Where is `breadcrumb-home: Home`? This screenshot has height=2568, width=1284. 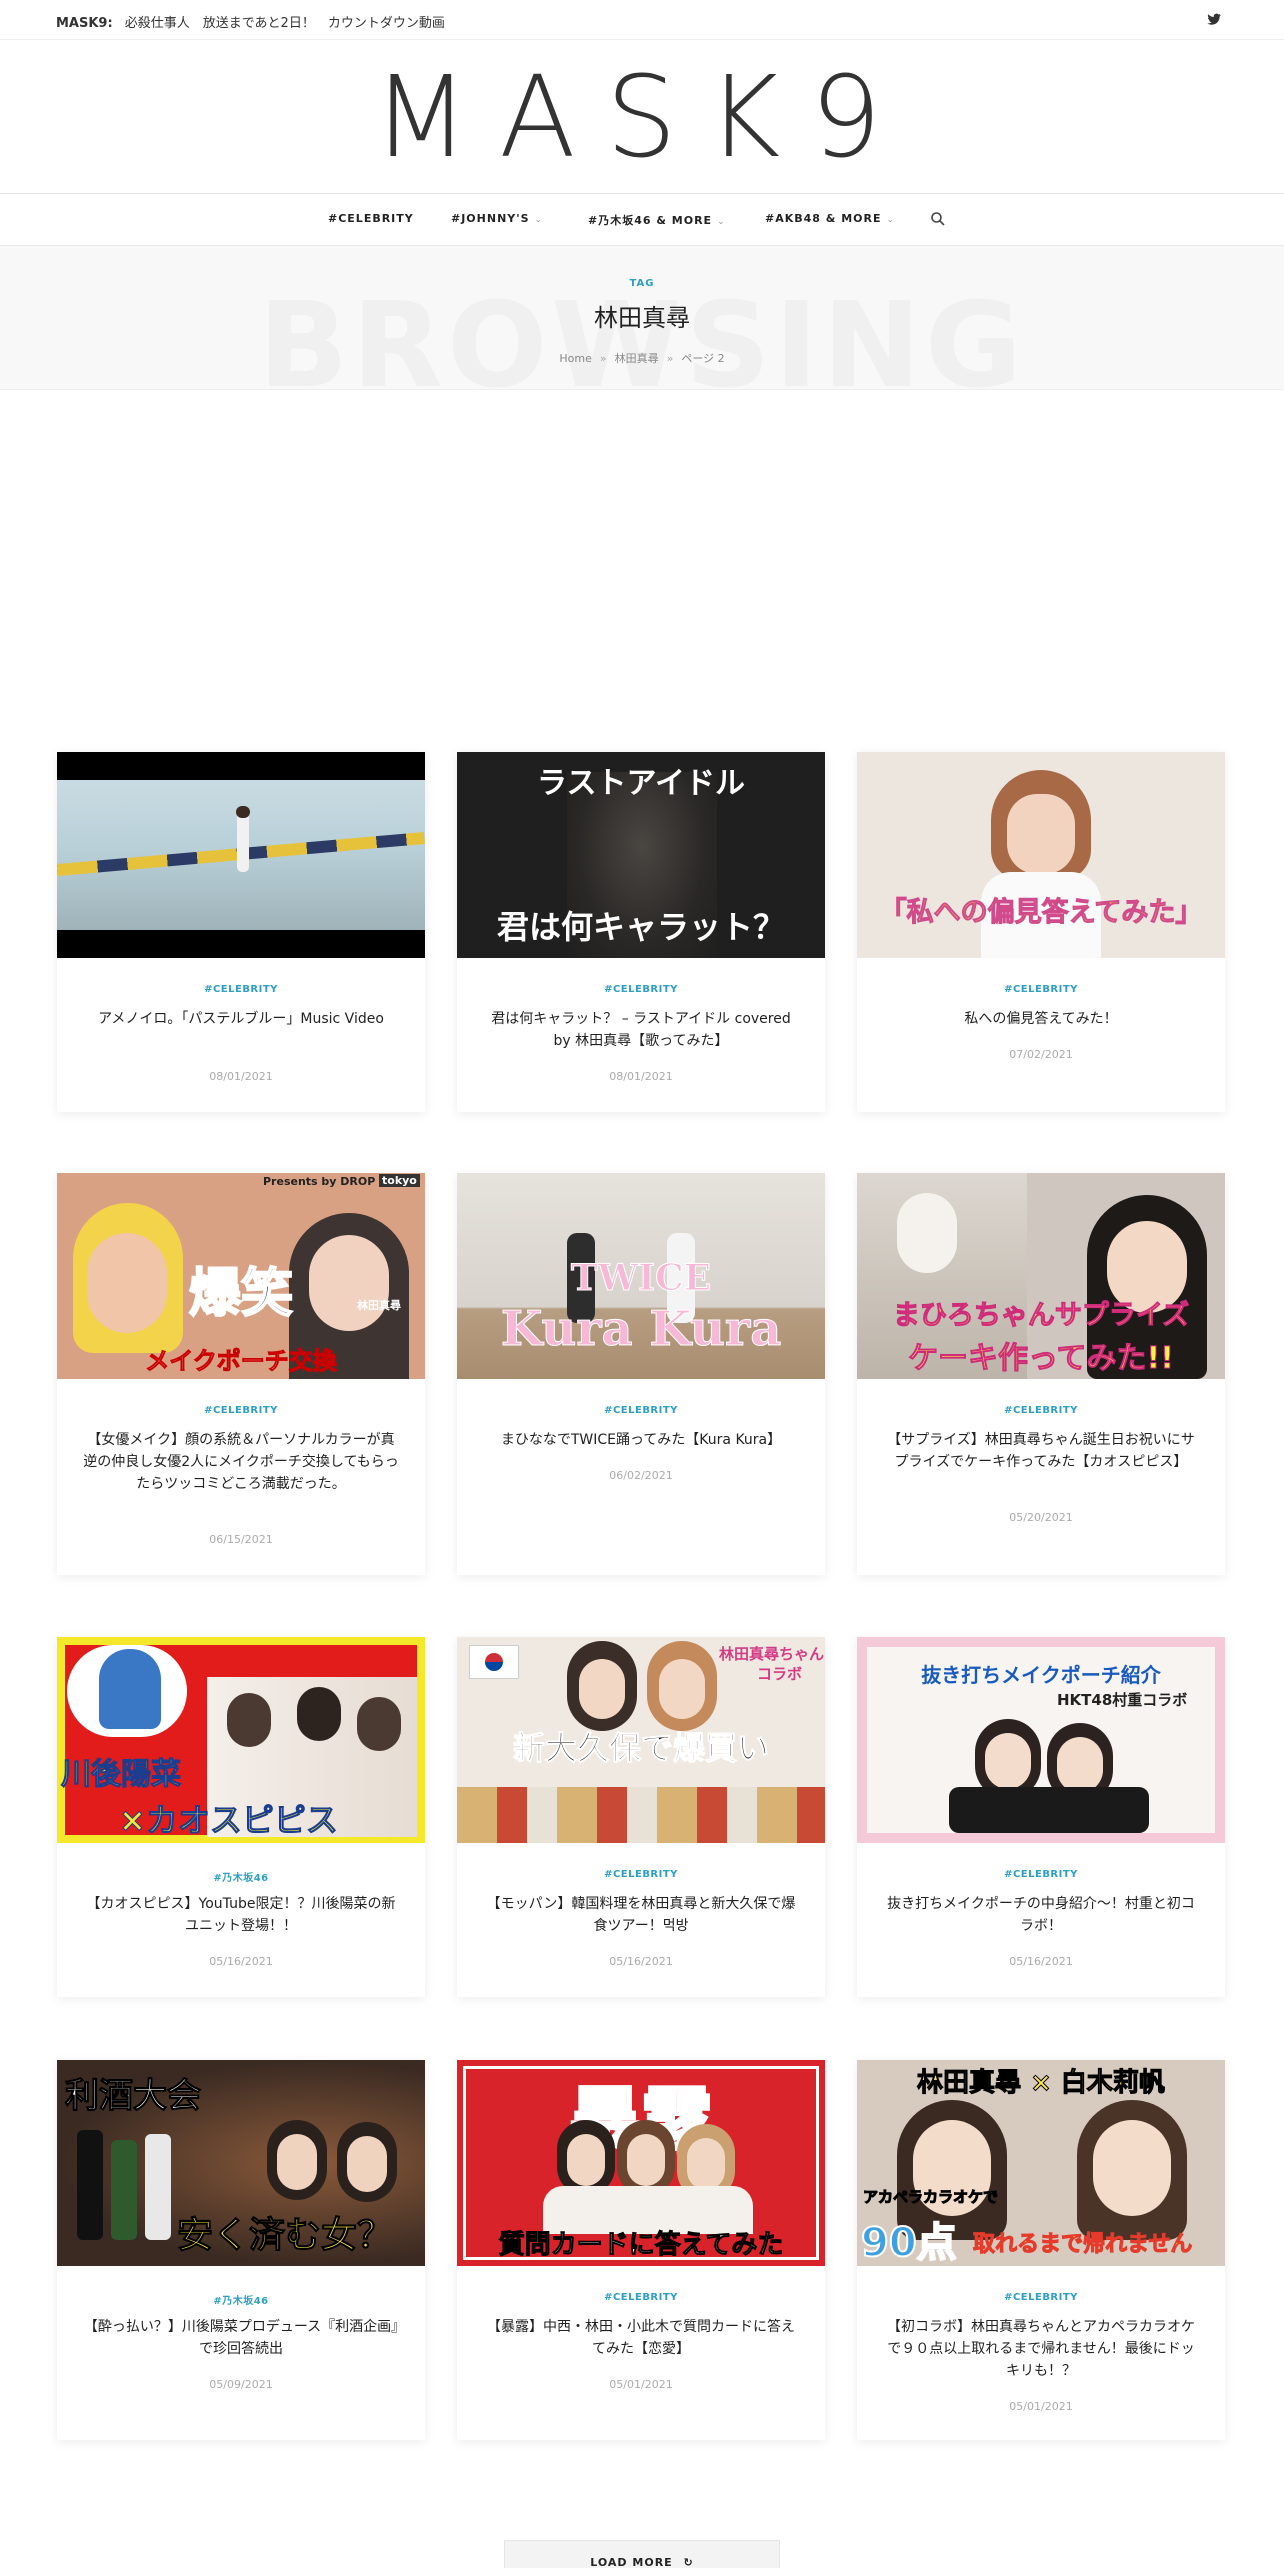 breadcrumb-home: Home is located at coordinates (575, 358).